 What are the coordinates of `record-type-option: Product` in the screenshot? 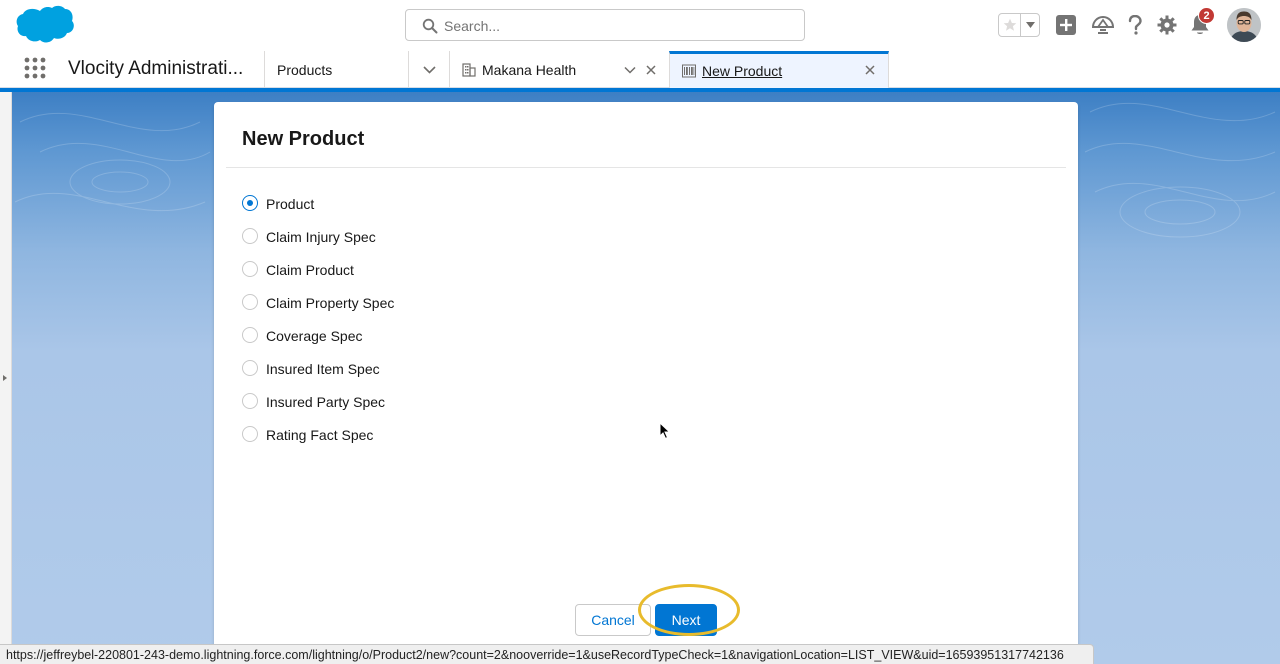 It's located at (392, 203).